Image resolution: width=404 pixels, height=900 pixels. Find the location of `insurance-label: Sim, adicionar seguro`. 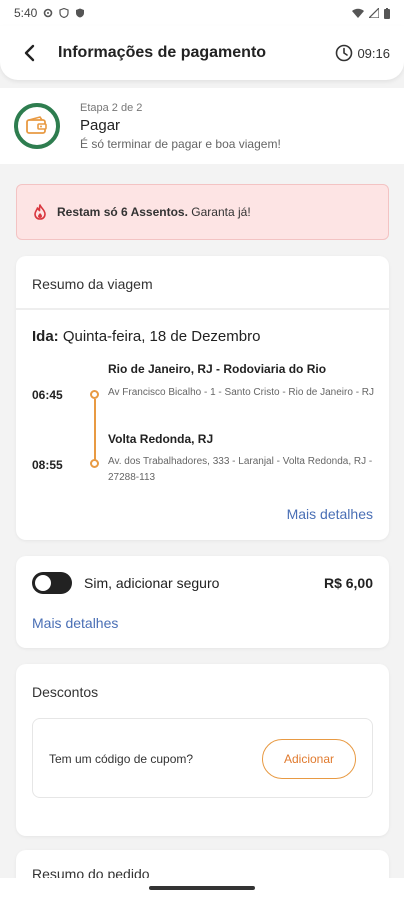

insurance-label: Sim, adicionar seguro is located at coordinates (152, 583).